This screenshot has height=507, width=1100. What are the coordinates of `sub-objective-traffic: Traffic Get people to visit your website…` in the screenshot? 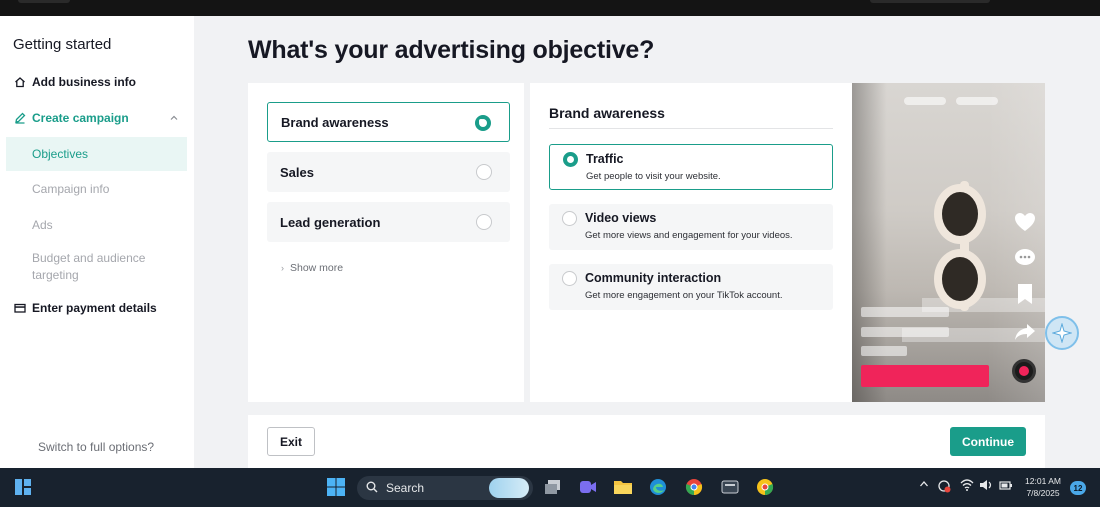 It's located at (691, 167).